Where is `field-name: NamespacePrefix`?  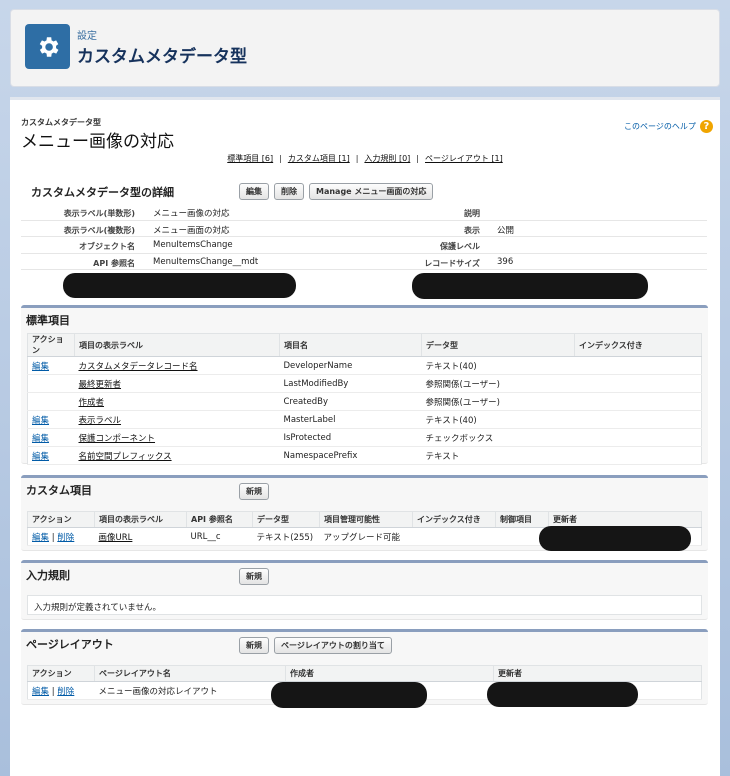 field-name: NamespacePrefix is located at coordinates (350, 455).